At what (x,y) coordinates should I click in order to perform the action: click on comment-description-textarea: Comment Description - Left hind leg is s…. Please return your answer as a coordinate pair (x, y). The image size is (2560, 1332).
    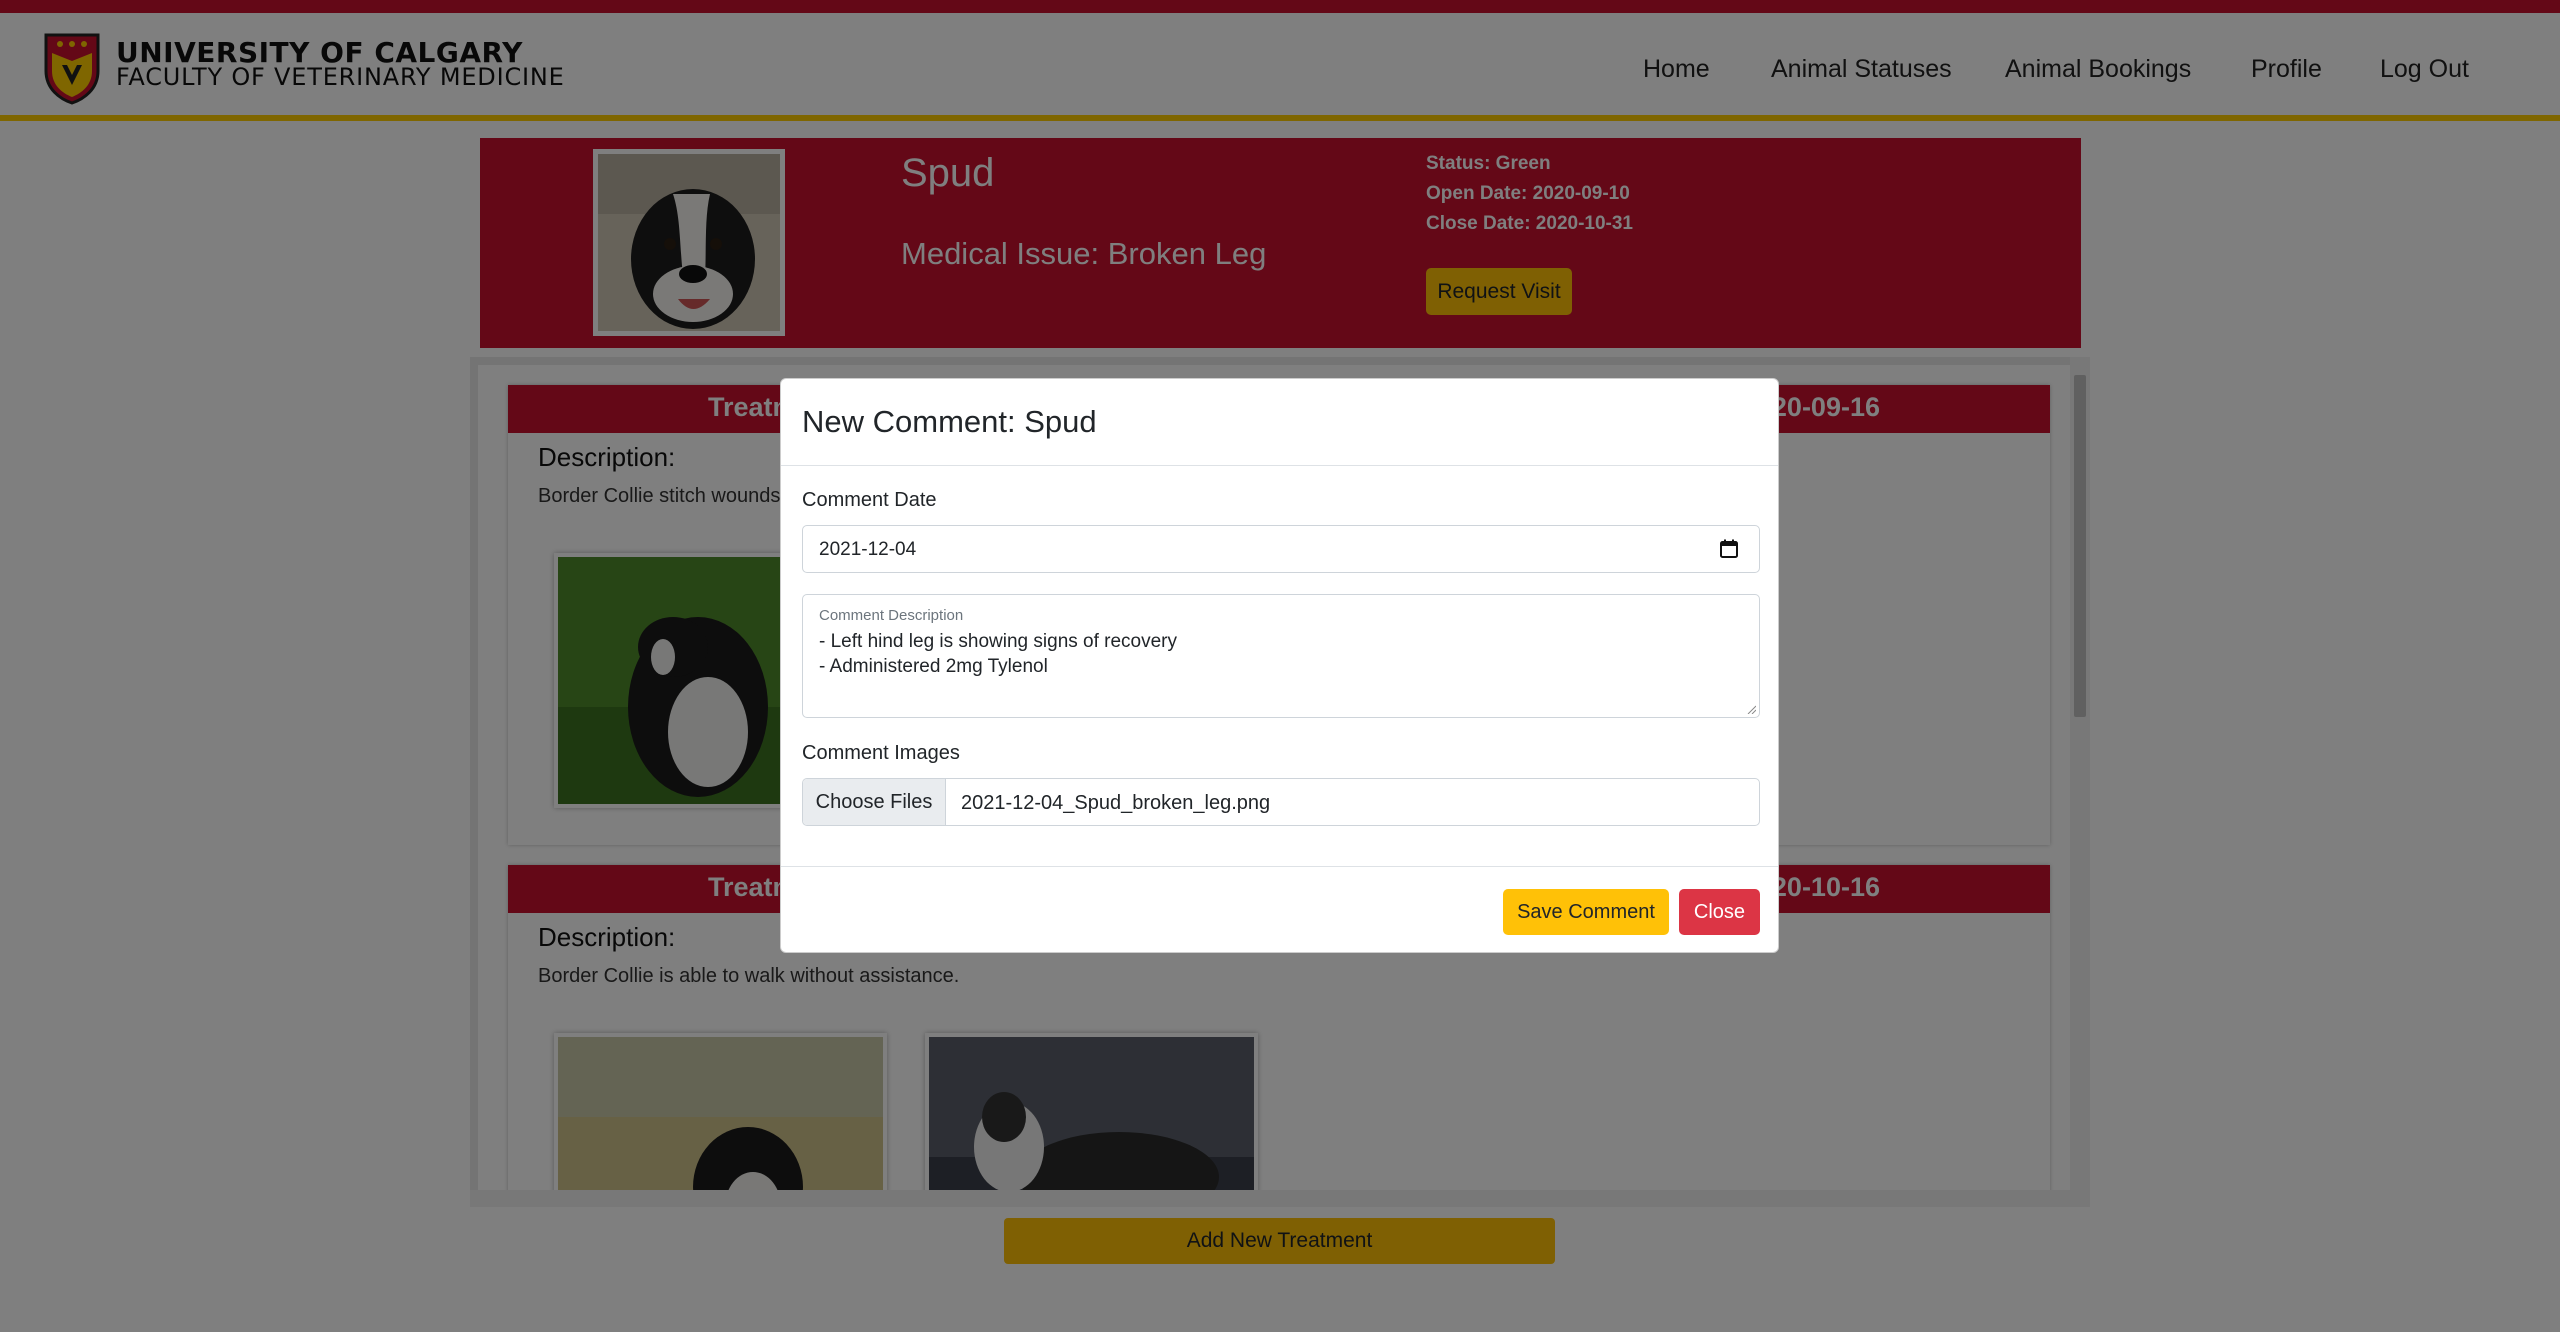
    Looking at the image, I should click on (1281, 656).